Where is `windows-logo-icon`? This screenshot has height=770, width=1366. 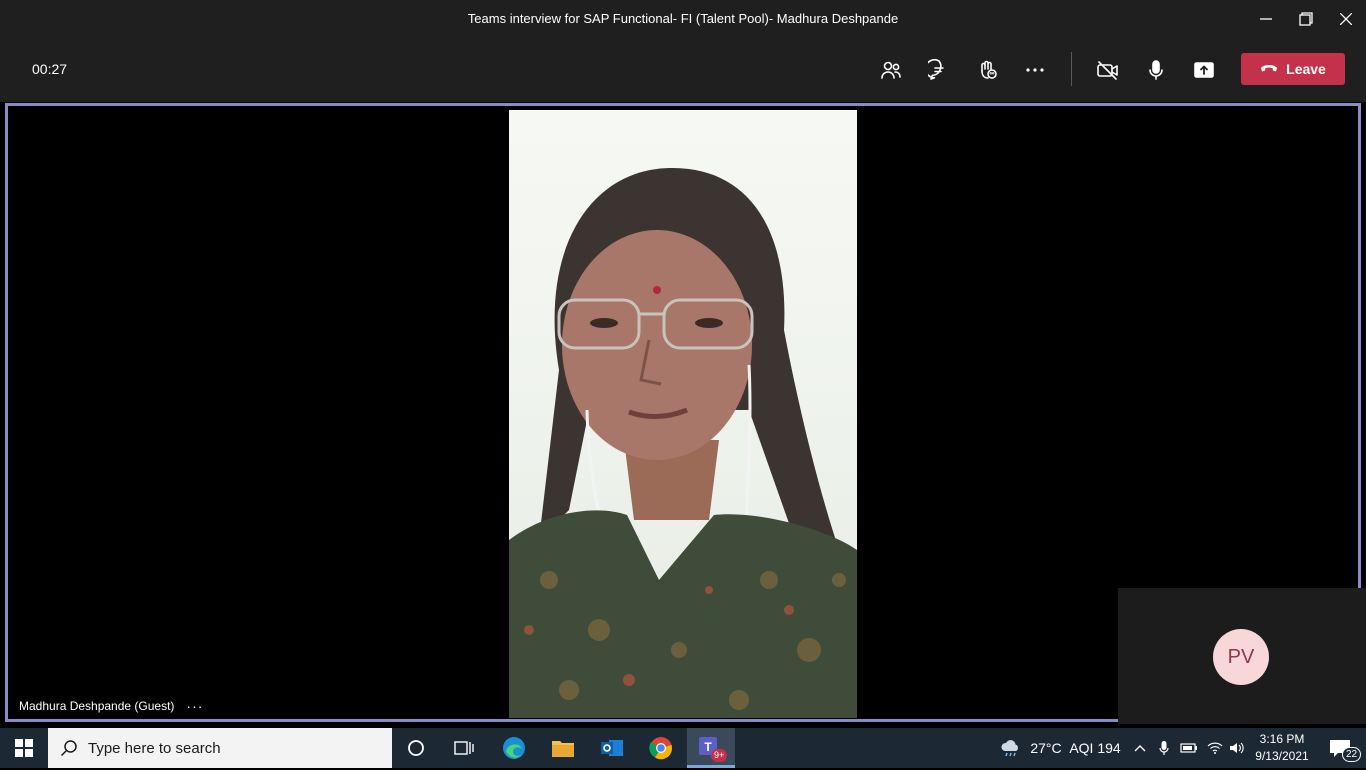
windows-logo-icon is located at coordinates (24, 748).